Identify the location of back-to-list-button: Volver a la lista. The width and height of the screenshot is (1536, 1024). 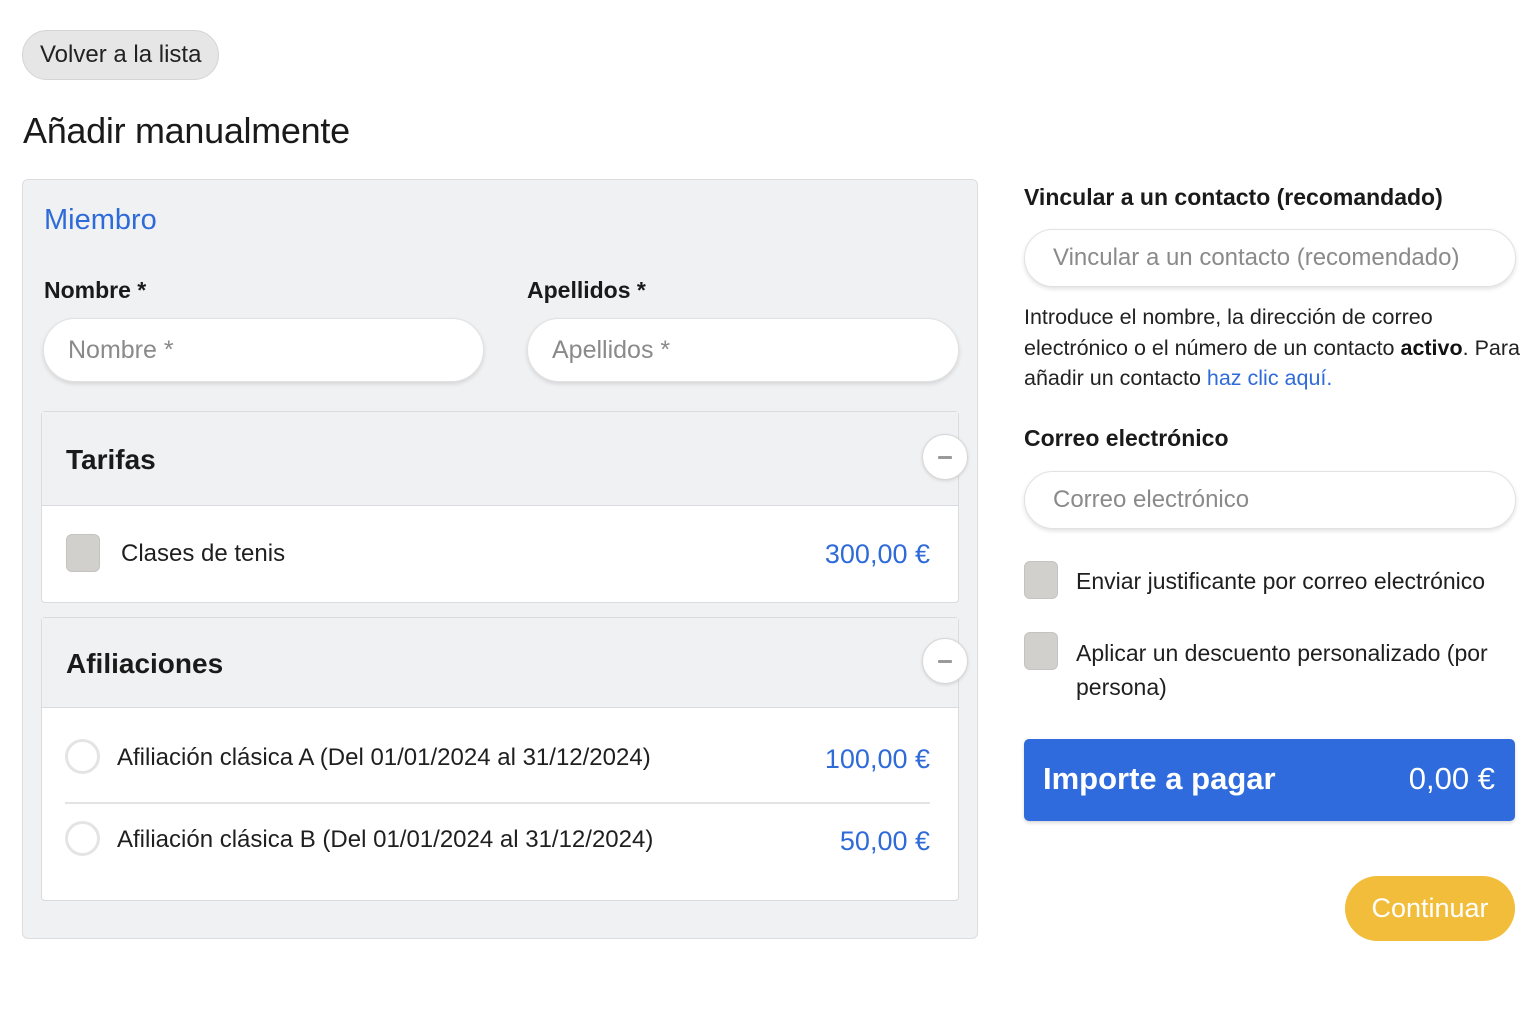
(121, 55).